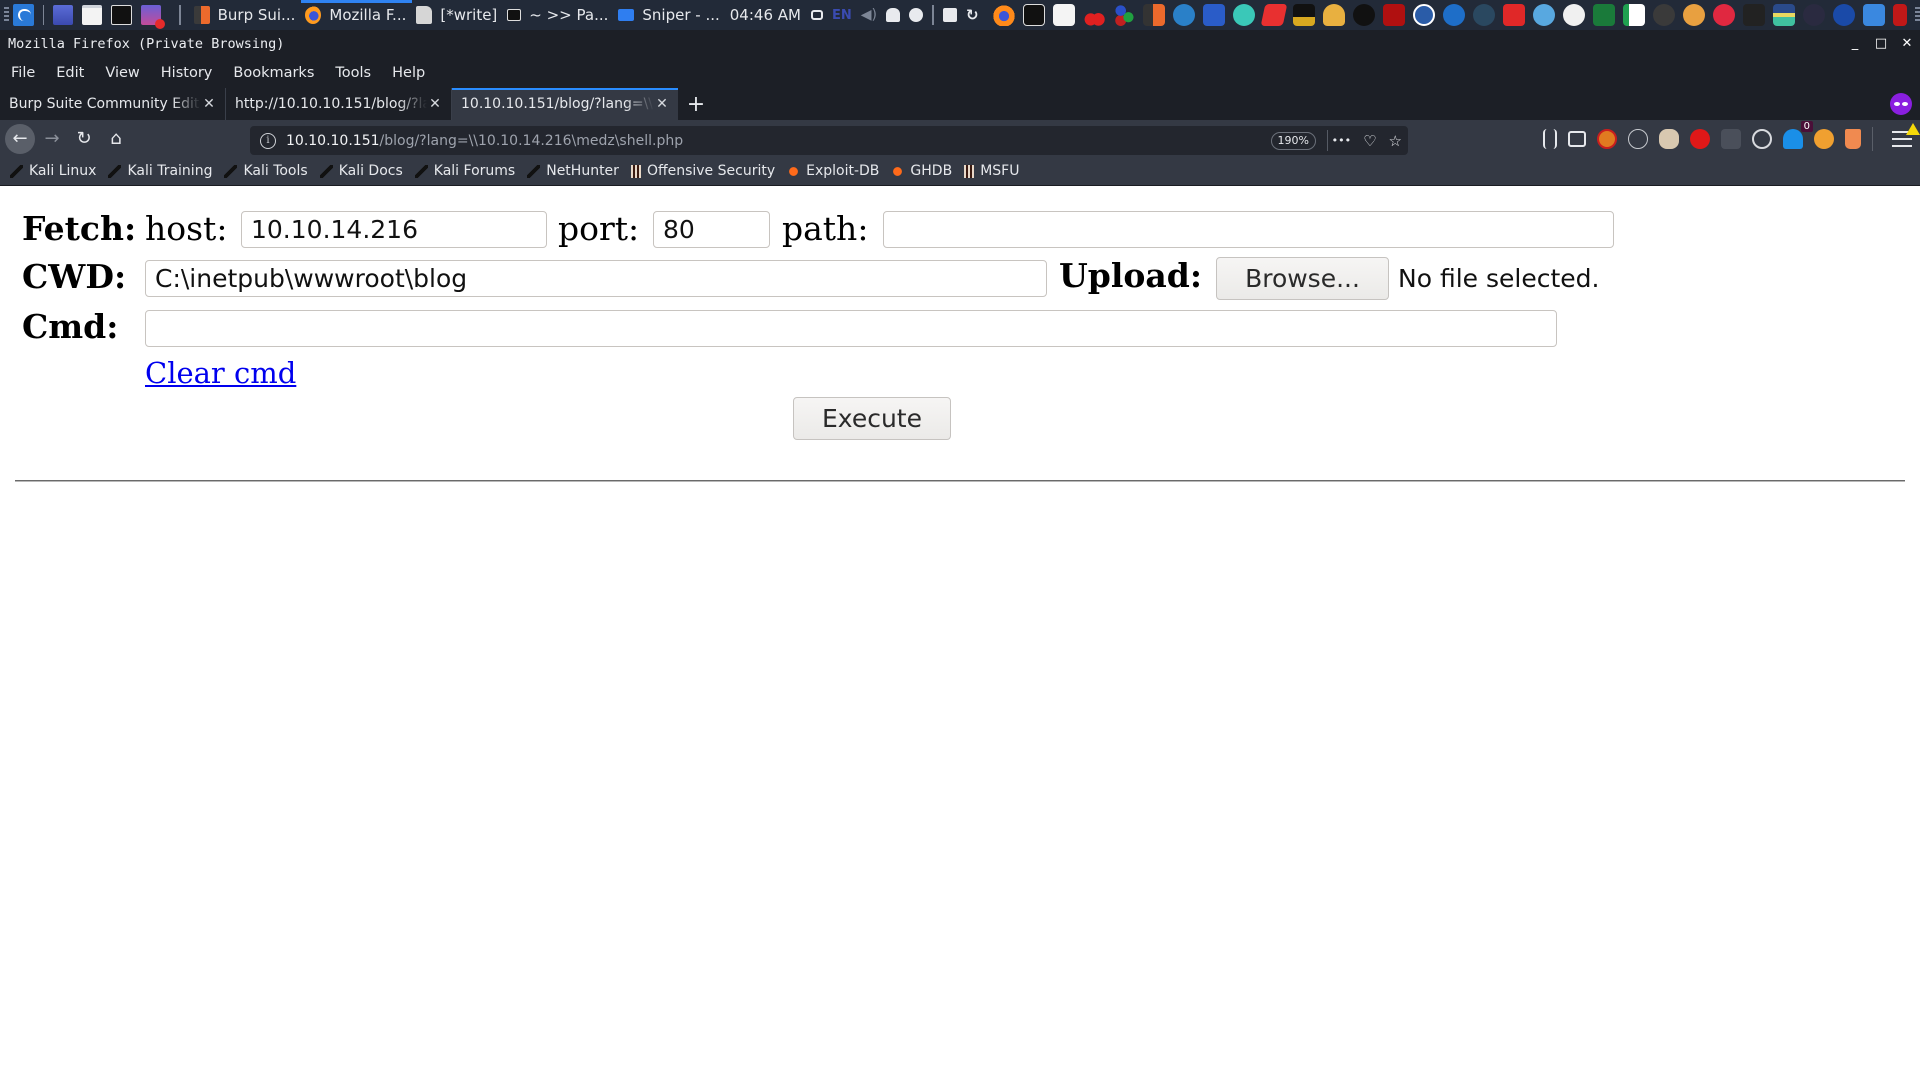 This screenshot has height=1080, width=1920. I want to click on notification-bell-icon, so click(892, 15).